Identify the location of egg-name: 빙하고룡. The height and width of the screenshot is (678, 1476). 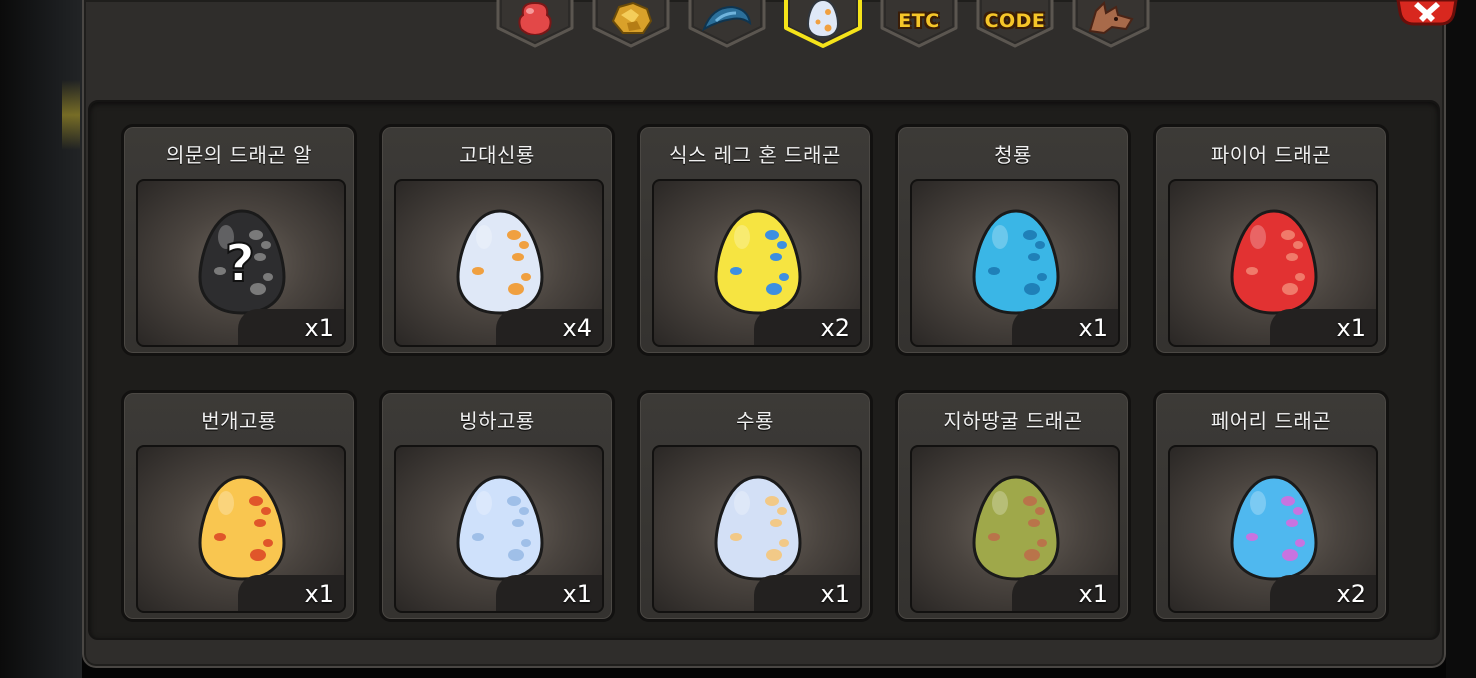
(497, 421).